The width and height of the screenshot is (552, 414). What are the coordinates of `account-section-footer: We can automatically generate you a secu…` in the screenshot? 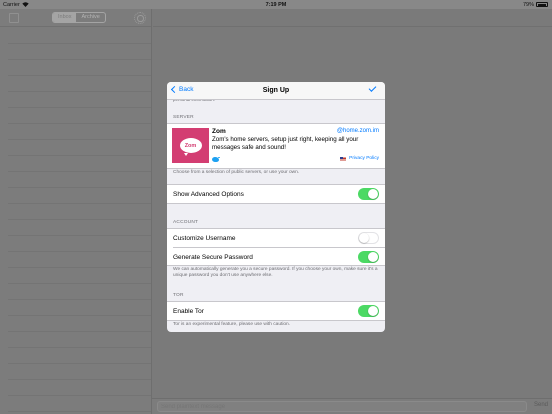 It's located at (275, 272).